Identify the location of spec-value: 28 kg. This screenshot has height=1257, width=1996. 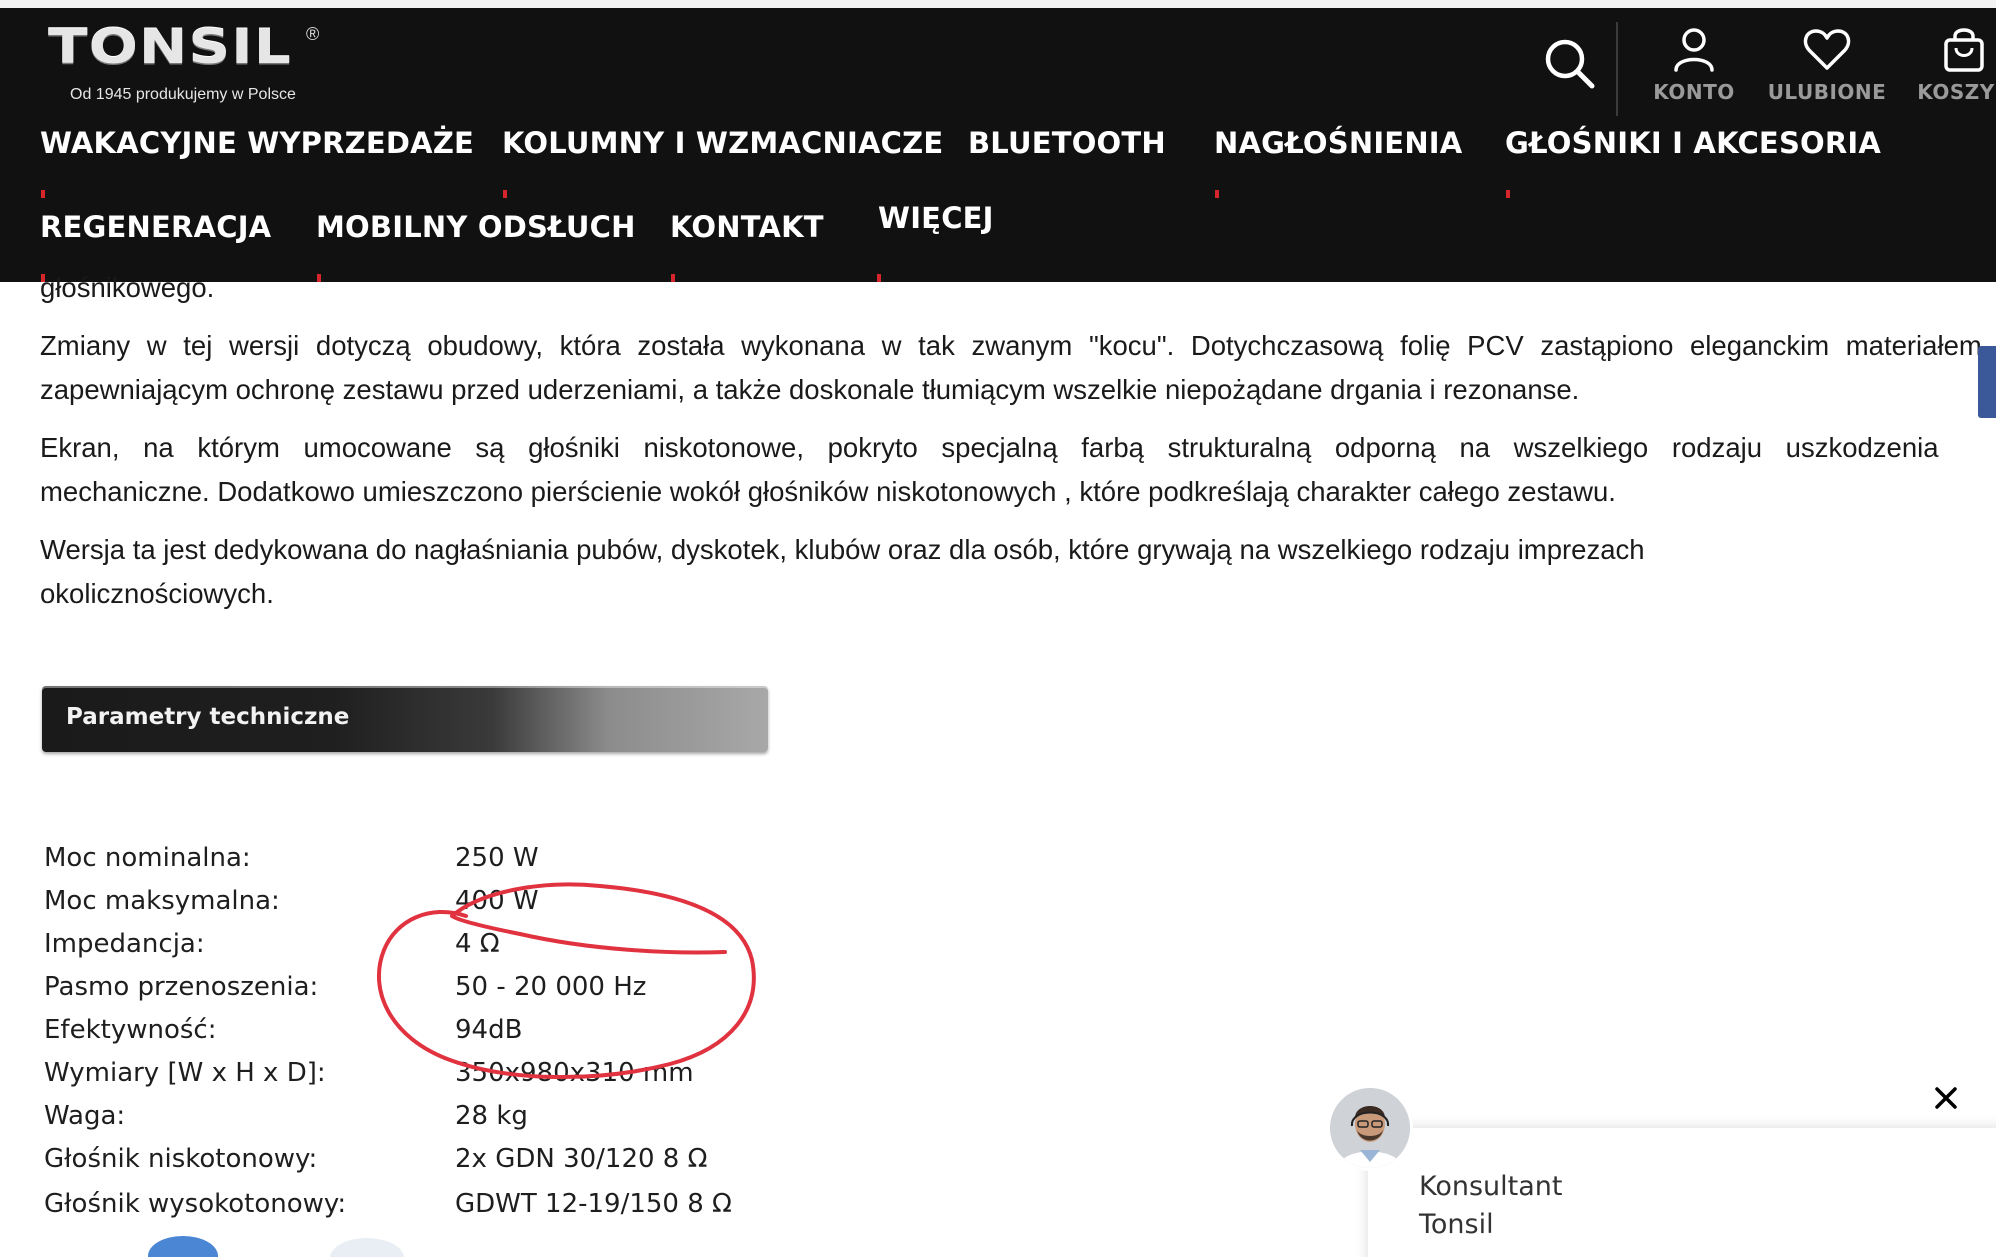
(491, 1116).